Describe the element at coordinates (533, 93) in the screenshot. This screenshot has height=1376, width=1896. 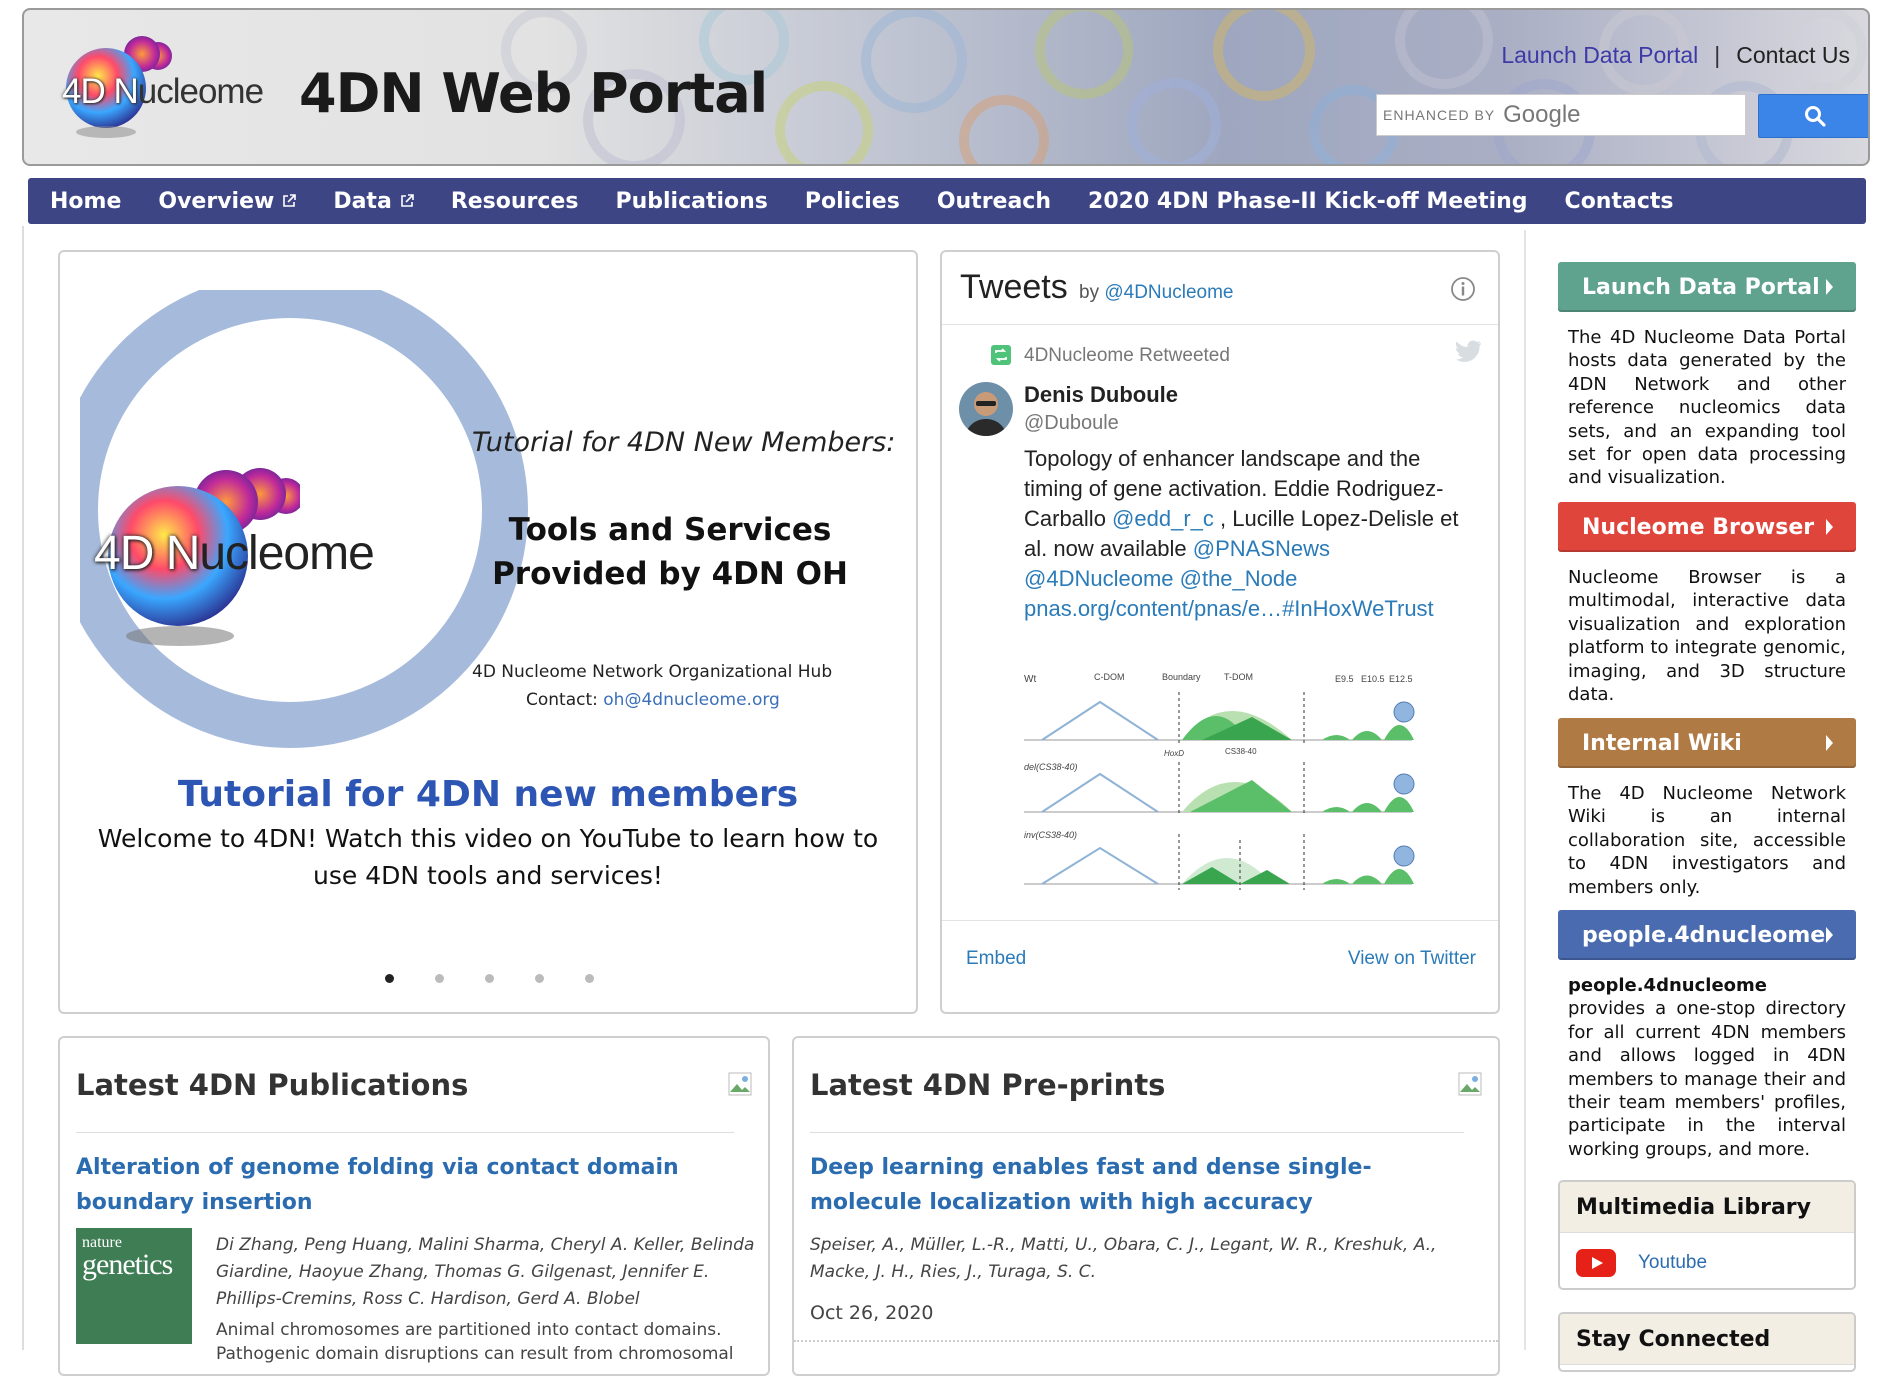
I see `site-title: 4DN Web Portal` at that location.